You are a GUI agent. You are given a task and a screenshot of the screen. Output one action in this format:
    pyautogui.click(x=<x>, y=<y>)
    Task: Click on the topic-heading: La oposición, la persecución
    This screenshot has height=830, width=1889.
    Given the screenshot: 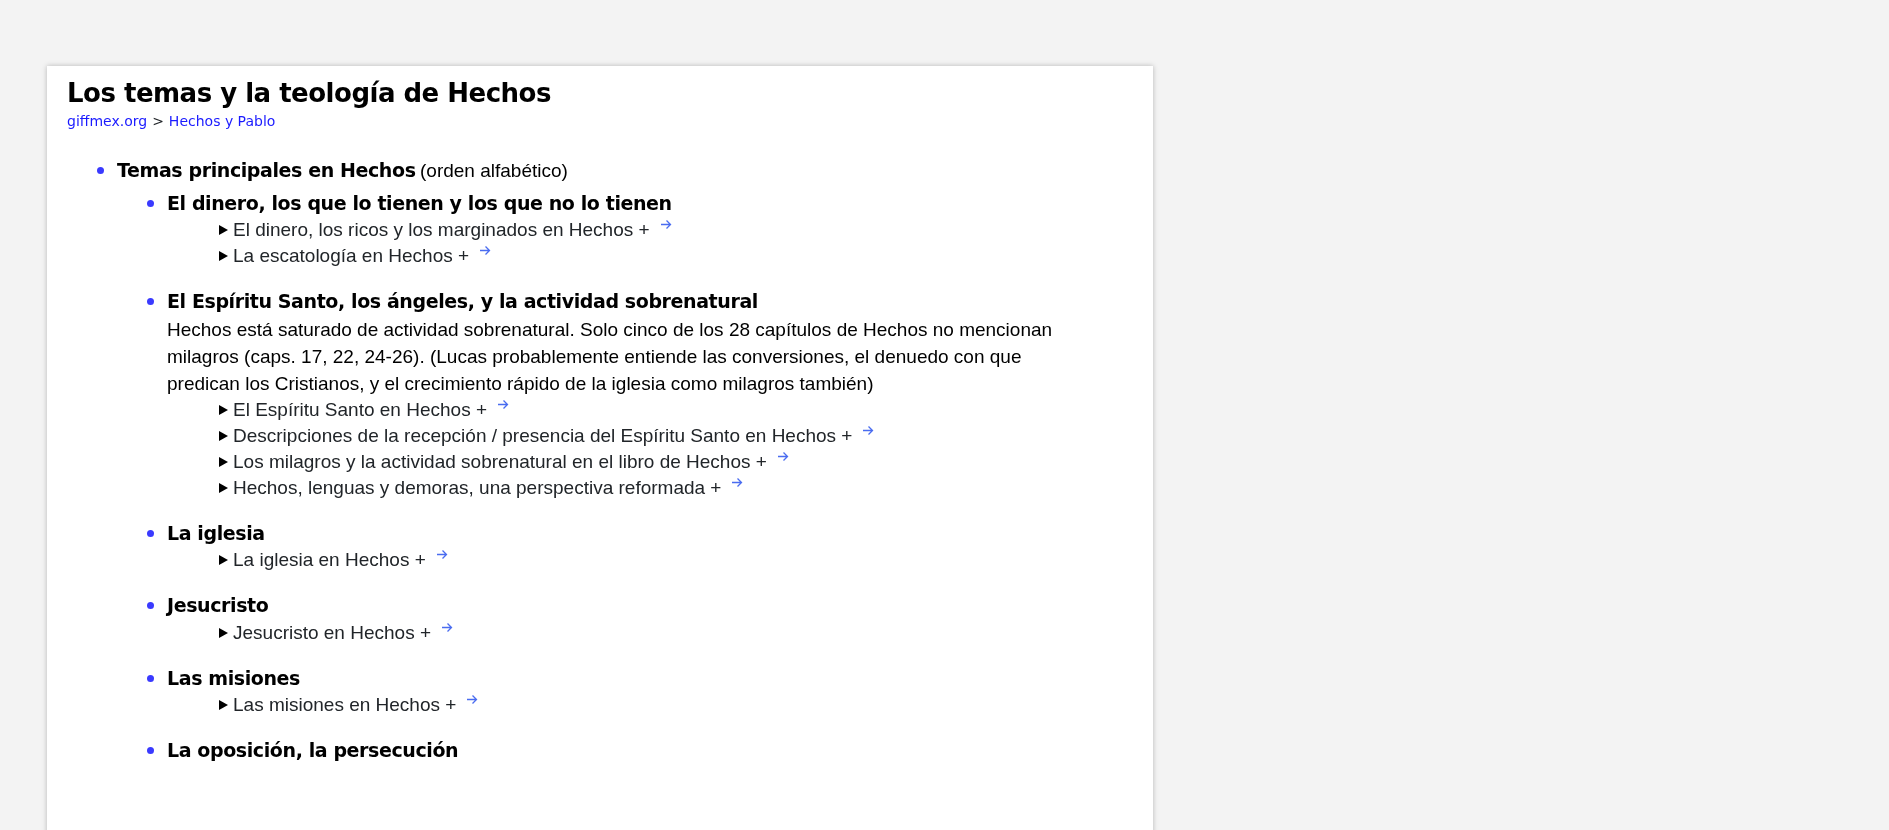 What is the action you would take?
    pyautogui.click(x=313, y=751)
    